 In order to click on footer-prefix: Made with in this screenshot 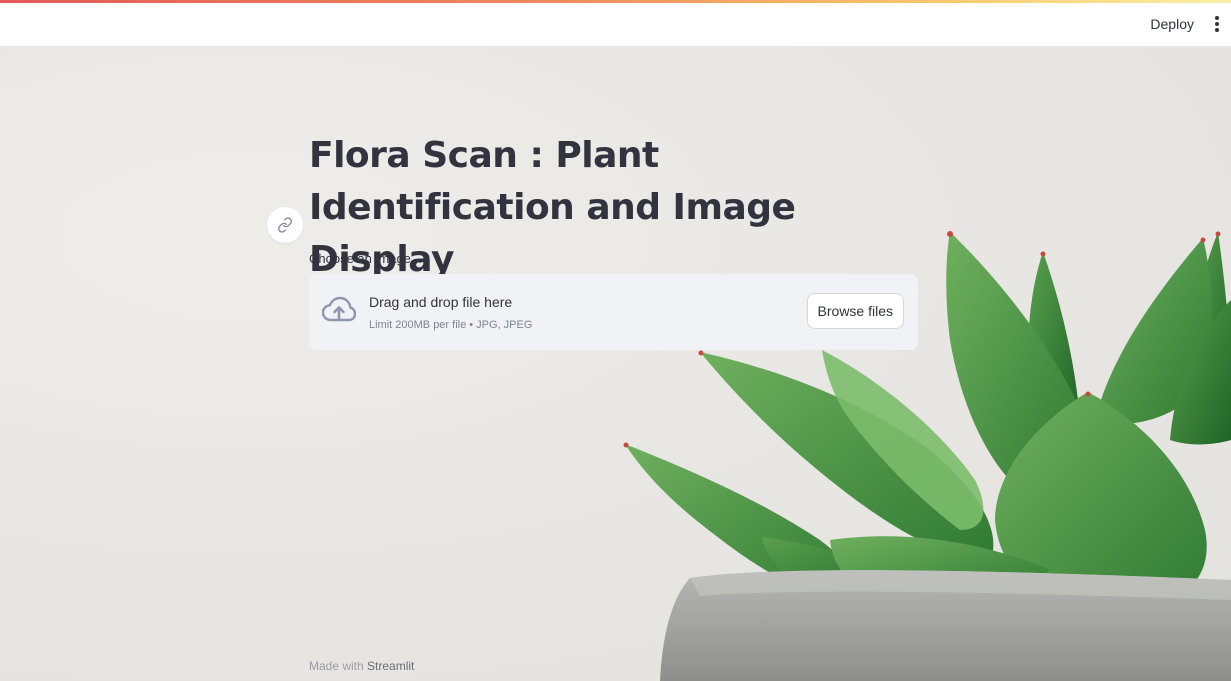, I will do `click(338, 666)`.